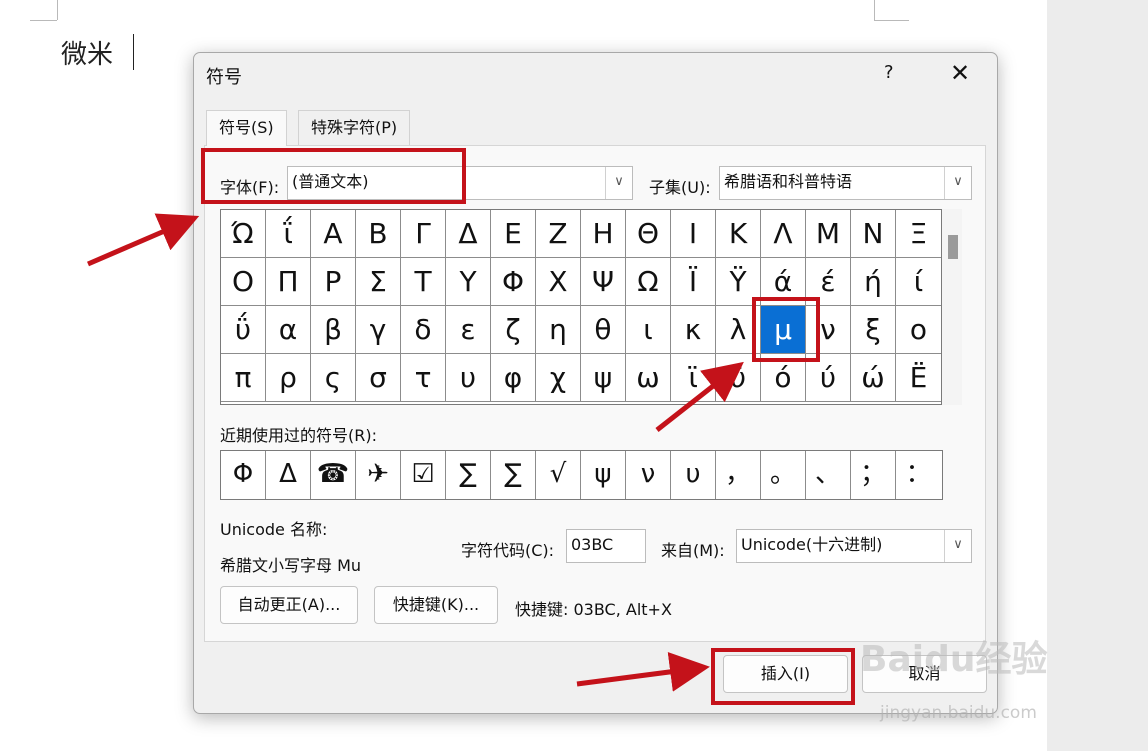 This screenshot has width=1148, height=751. What do you see at coordinates (954, 659) in the screenshot?
I see `watermark-logo: Baidu经验` at bounding box center [954, 659].